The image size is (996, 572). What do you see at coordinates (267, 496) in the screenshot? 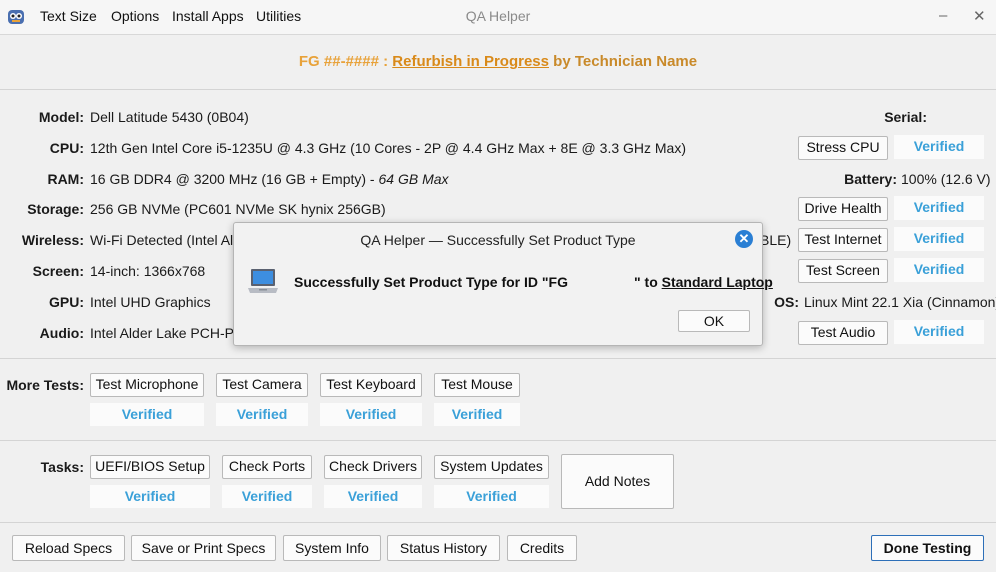
I see `check-ports-status: Verified` at bounding box center [267, 496].